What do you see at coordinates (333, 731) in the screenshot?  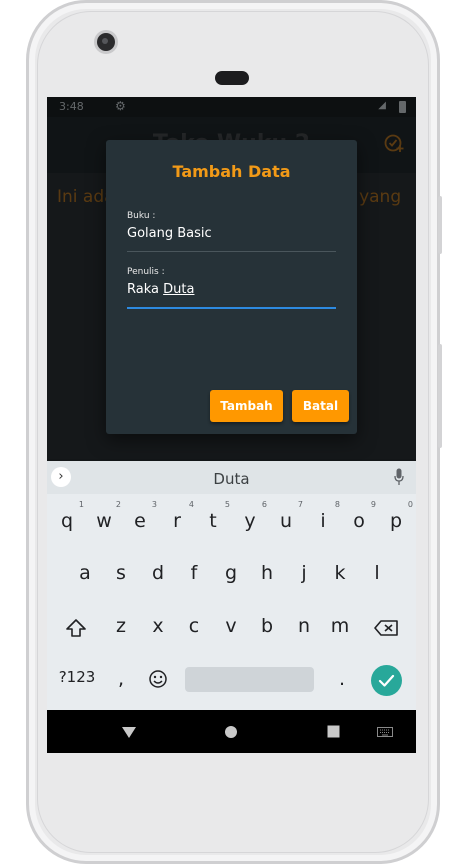 I see `recents-icon` at bounding box center [333, 731].